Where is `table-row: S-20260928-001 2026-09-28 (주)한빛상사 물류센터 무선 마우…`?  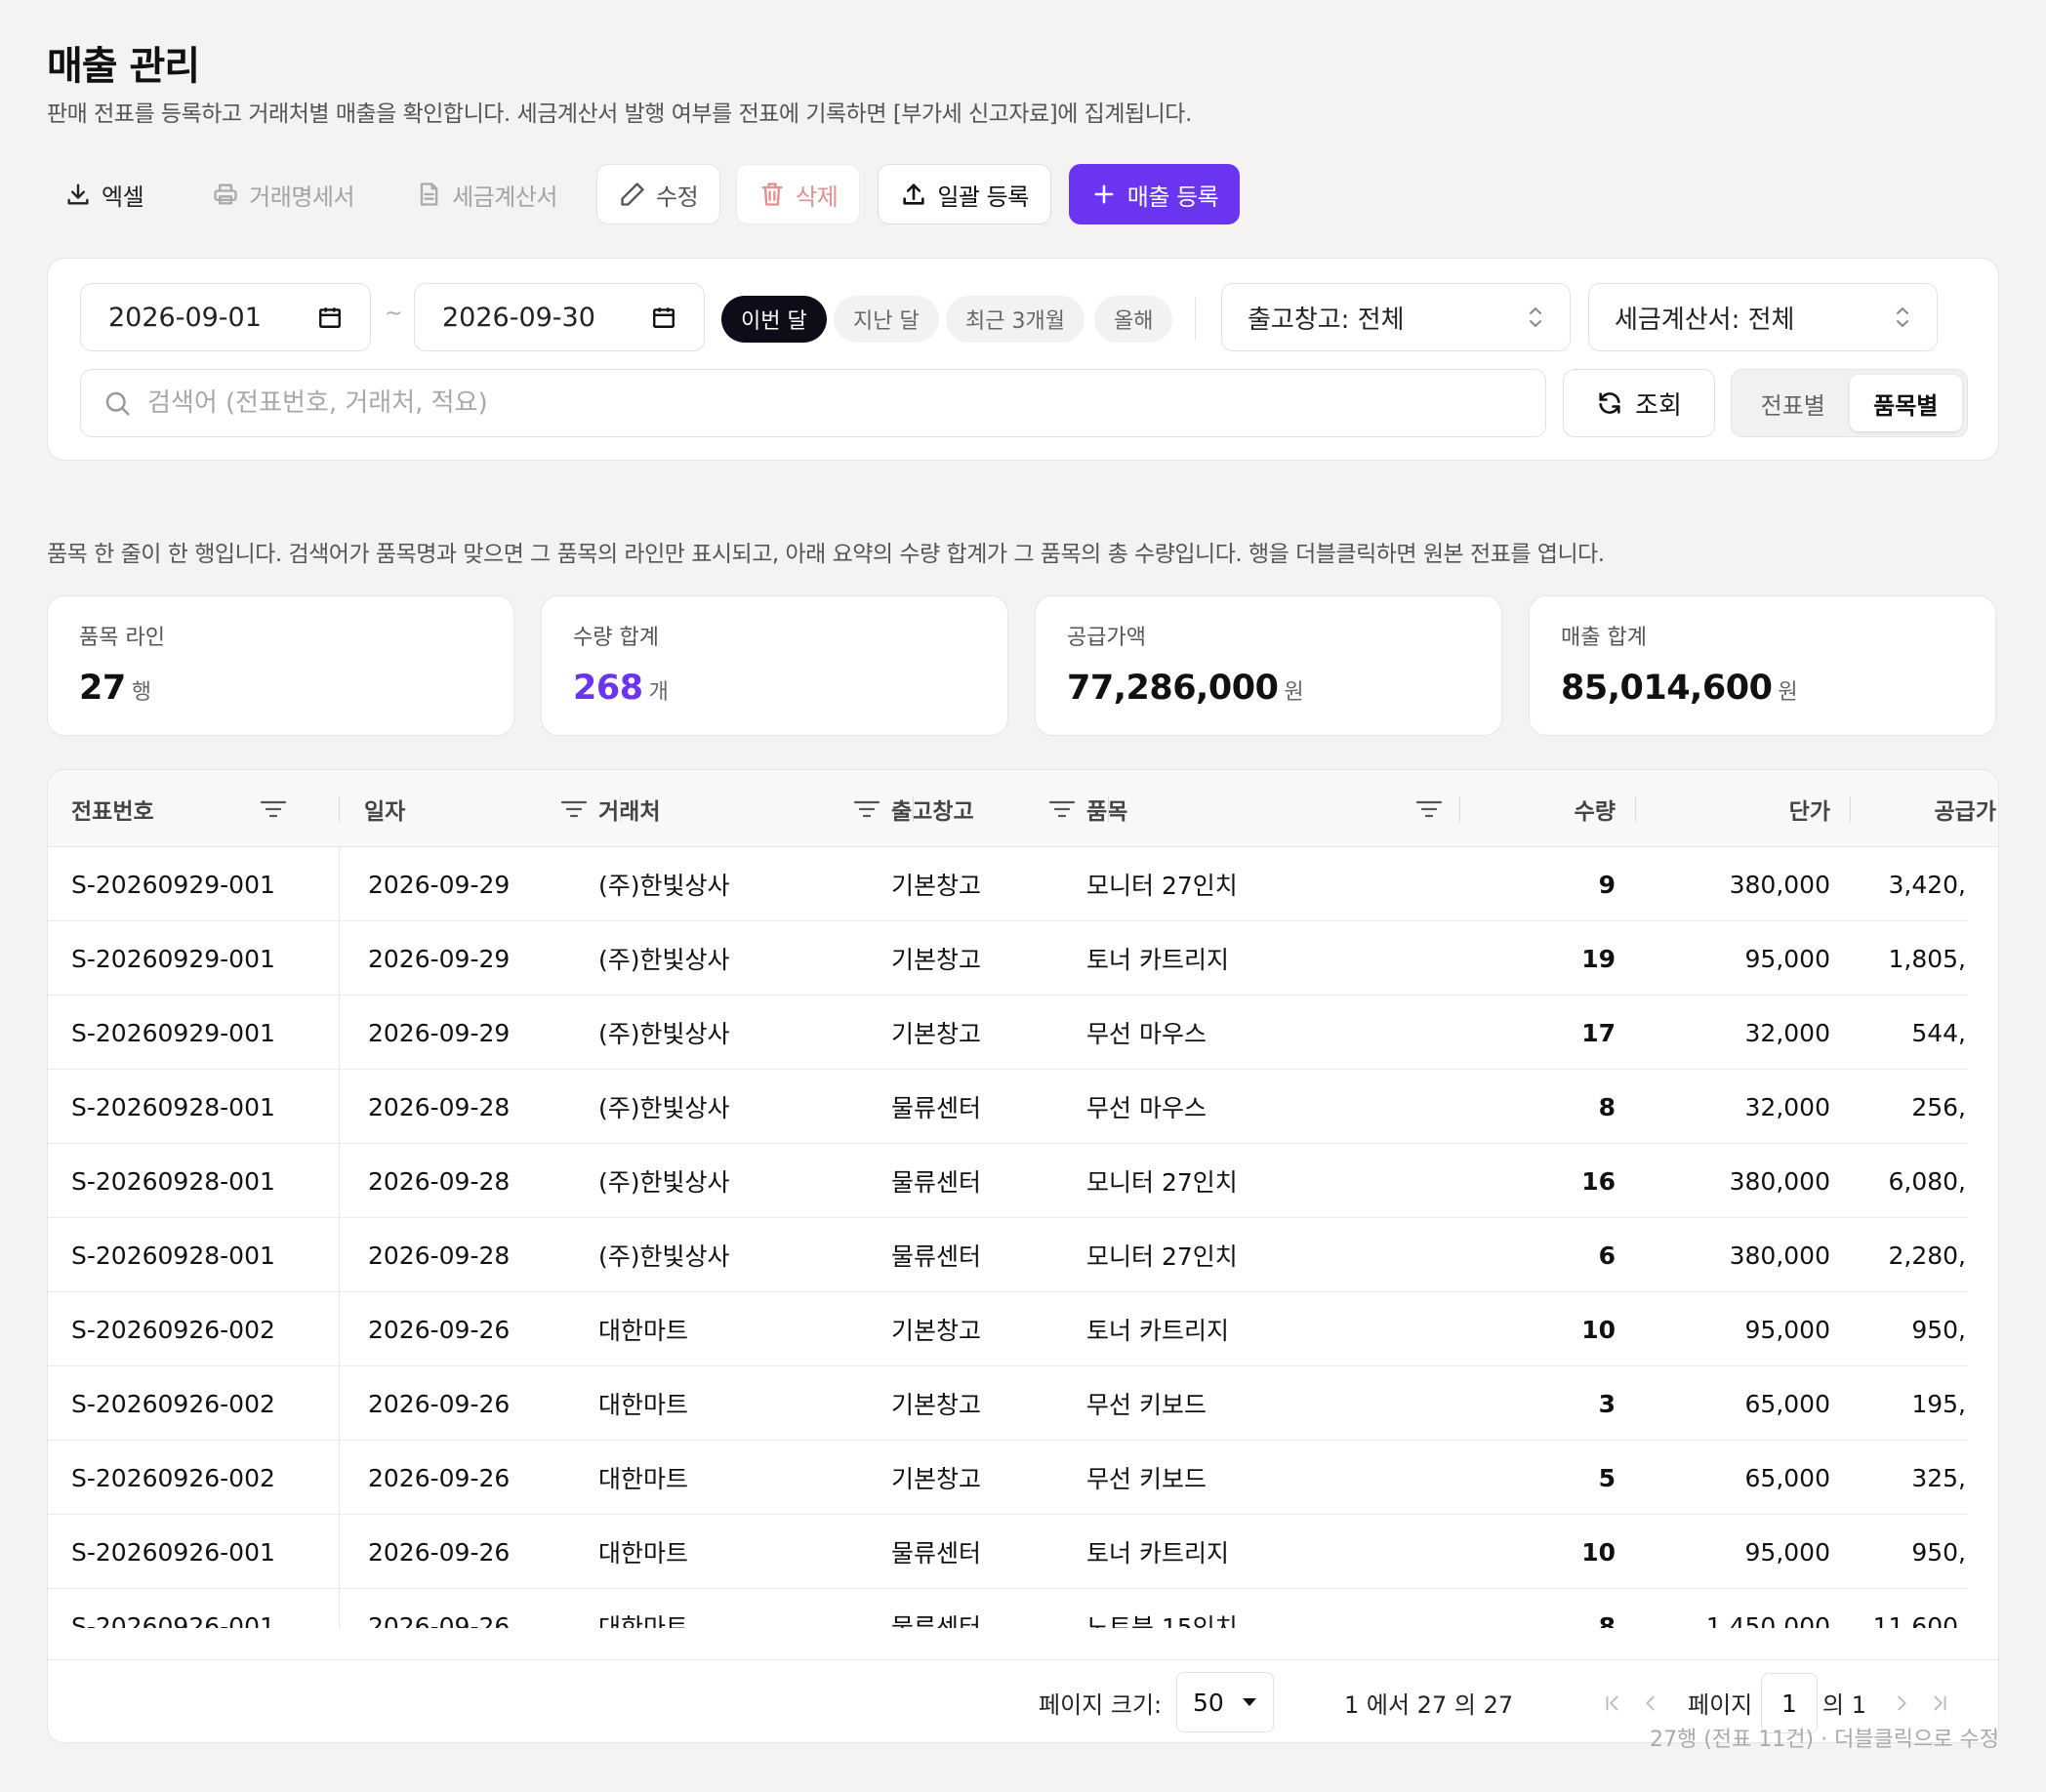
table-row: S-20260928-001 2026-09-28 (주)한빛상사 물류센터 무선 마우… is located at coordinates (1007, 1107).